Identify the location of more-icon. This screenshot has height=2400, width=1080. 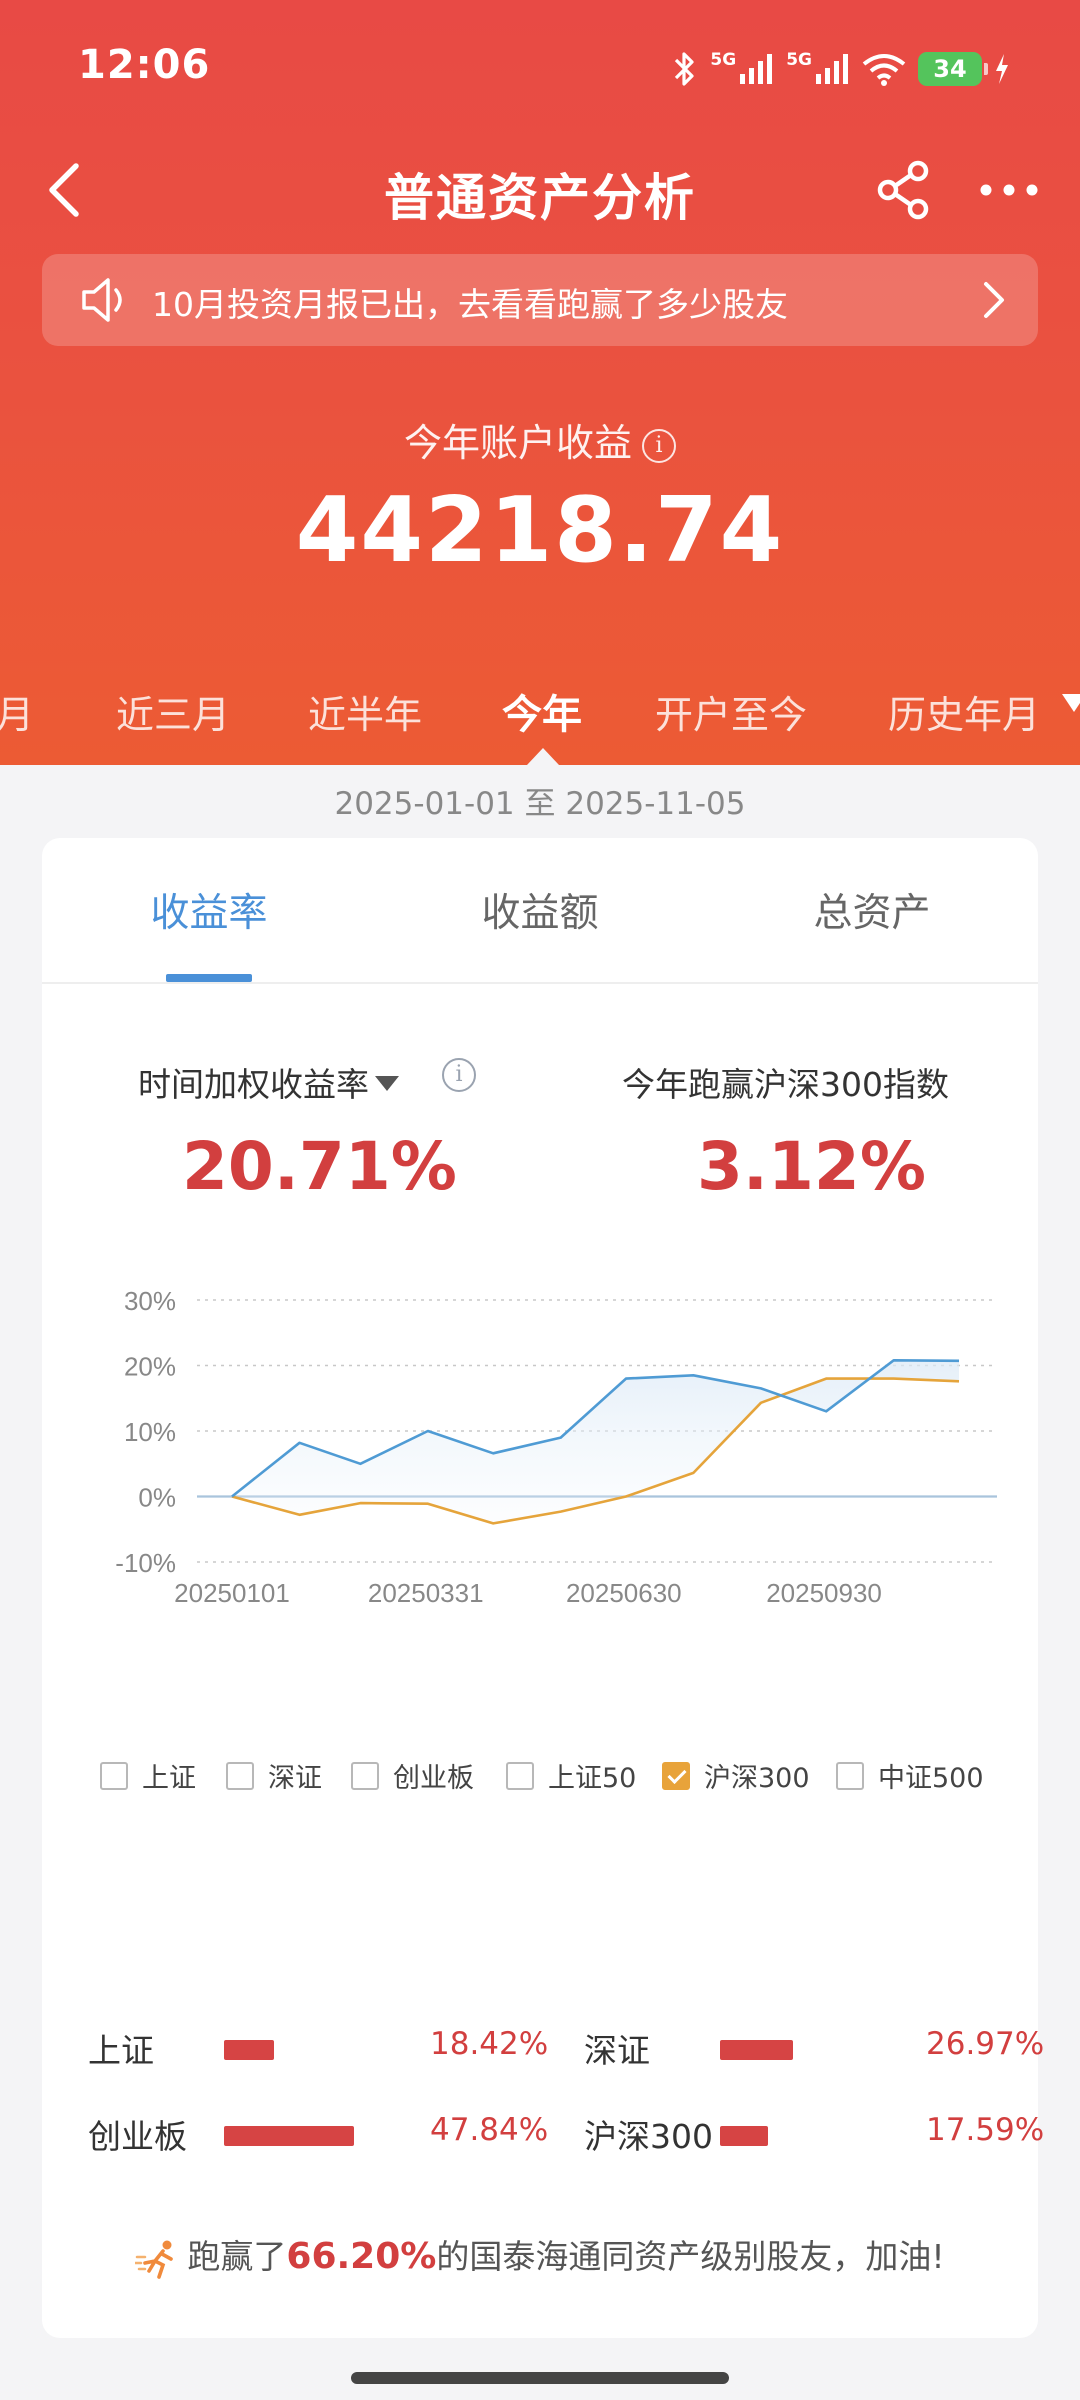
(1009, 190).